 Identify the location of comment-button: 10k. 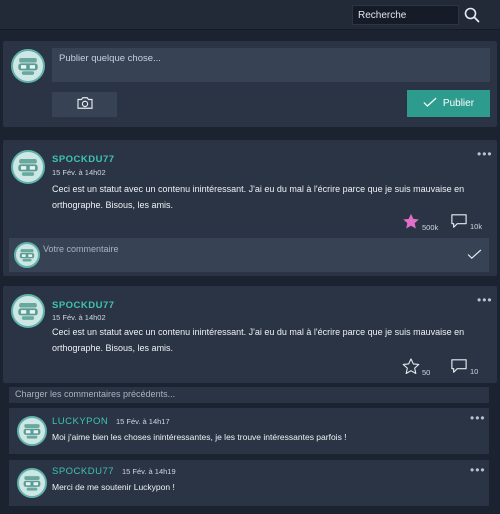
(466, 222).